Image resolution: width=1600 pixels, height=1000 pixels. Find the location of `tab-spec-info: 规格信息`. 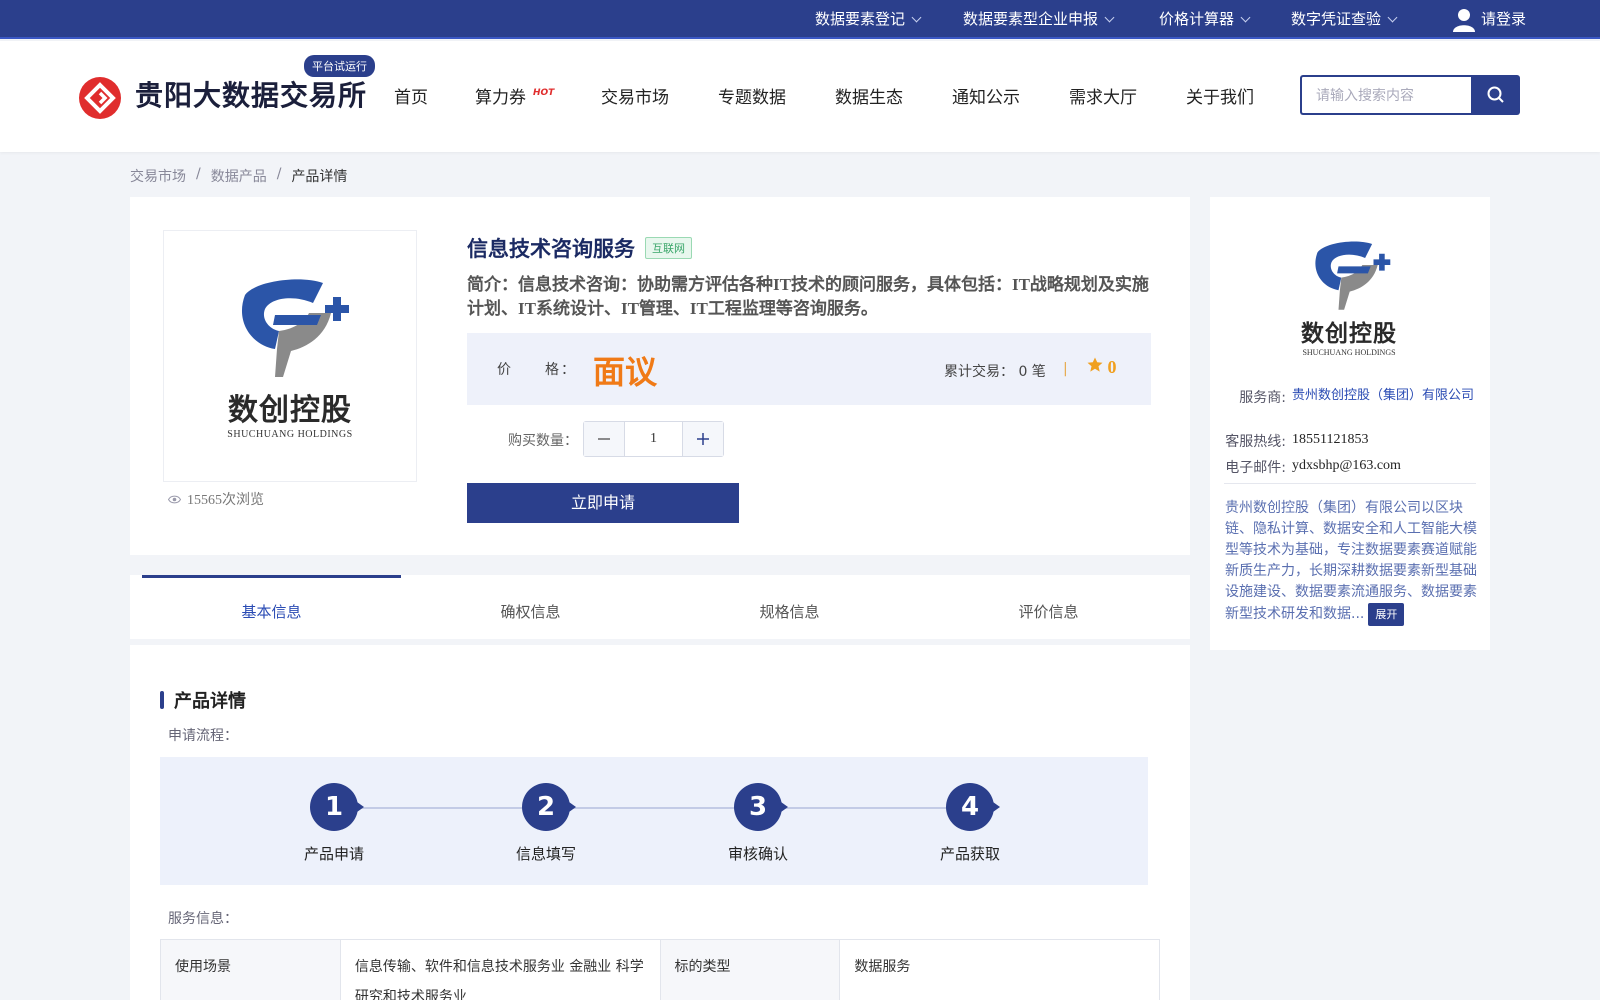

tab-spec-info: 规格信息 is located at coordinates (789, 607).